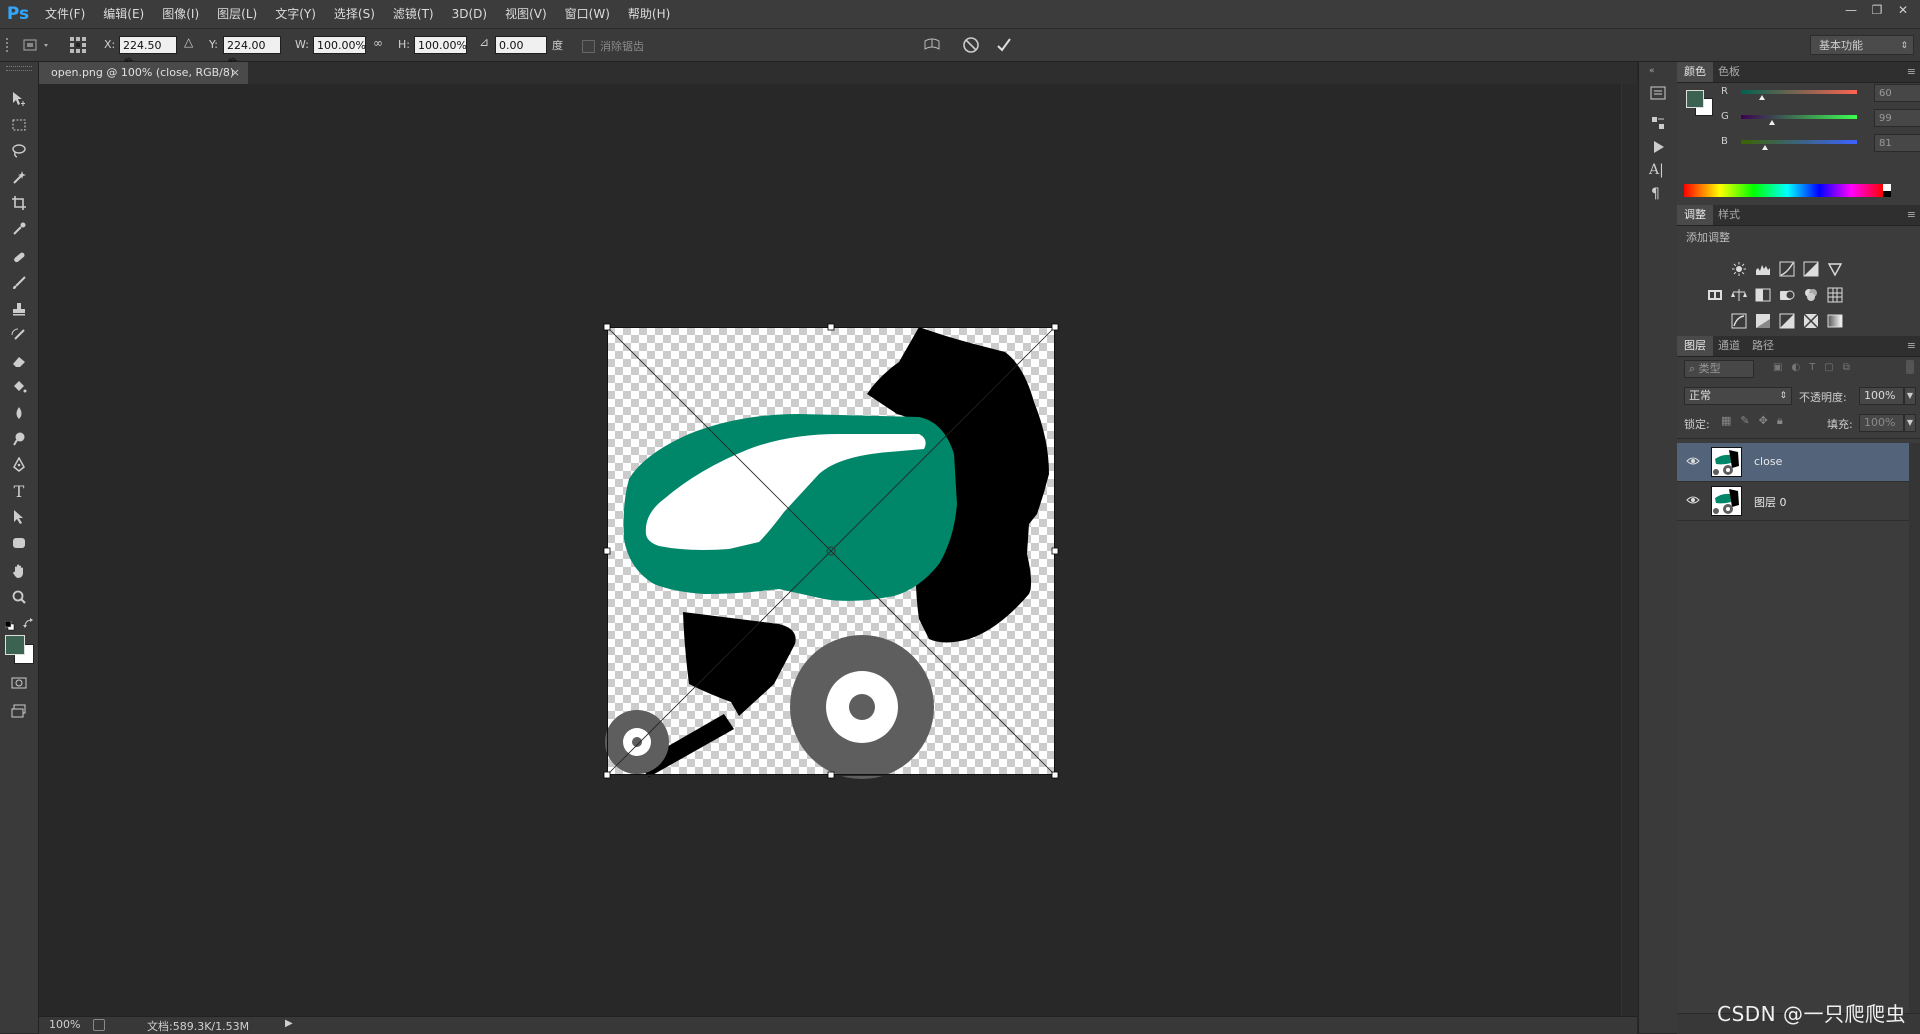  I want to click on type-filter-icon: T, so click(1812, 369).